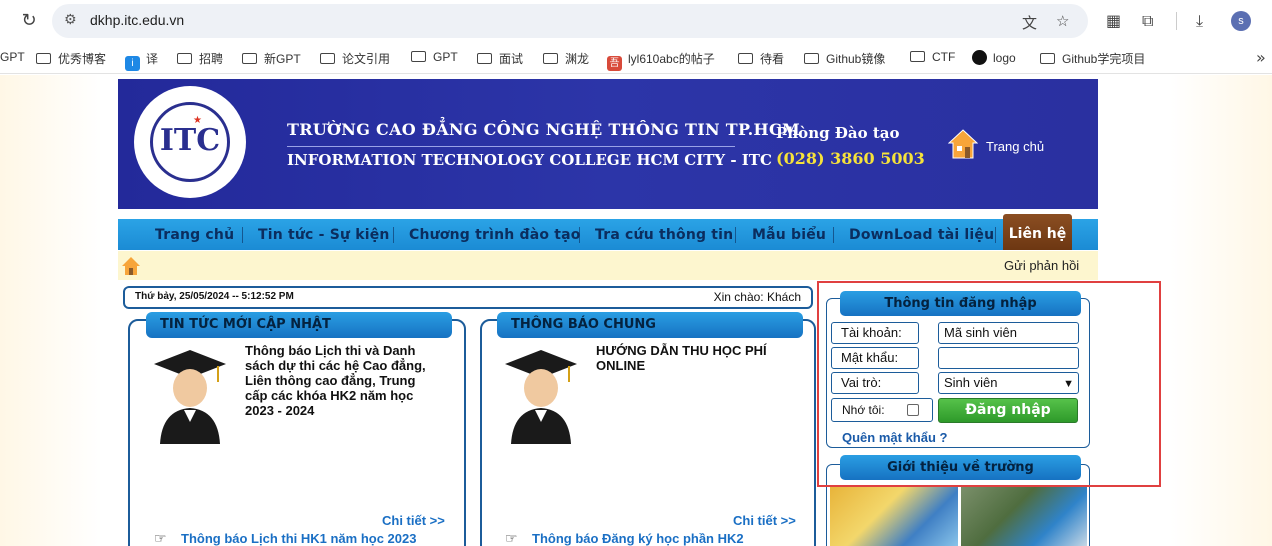  What do you see at coordinates (1015, 146) in the screenshot?
I see `home-link: Trang chủ` at bounding box center [1015, 146].